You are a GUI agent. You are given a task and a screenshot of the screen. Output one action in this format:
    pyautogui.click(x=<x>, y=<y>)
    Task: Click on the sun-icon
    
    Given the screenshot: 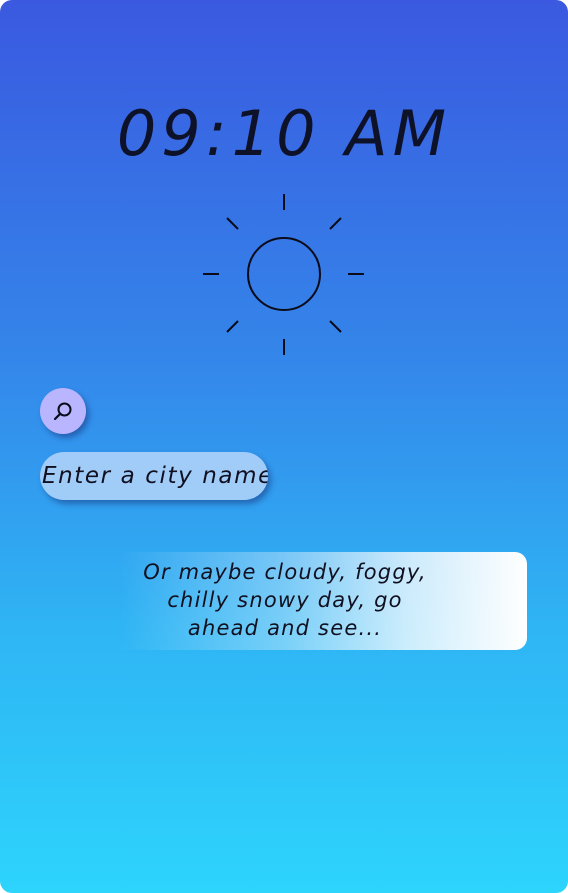 What is the action you would take?
    pyautogui.click(x=284, y=275)
    